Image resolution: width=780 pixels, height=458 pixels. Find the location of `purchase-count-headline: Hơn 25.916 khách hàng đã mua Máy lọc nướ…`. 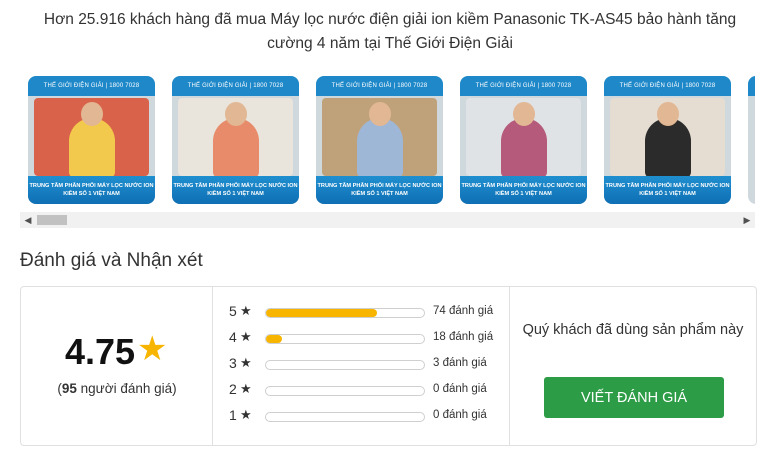

purchase-count-headline: Hơn 25.916 khách hàng đã mua Máy lọc nướ… is located at coordinates (390, 31).